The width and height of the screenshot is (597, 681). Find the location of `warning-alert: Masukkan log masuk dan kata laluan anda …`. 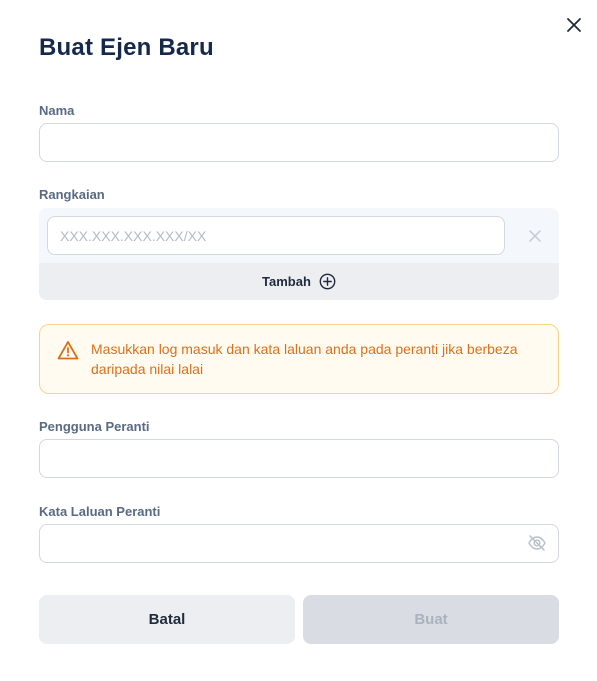

warning-alert: Masukkan log masuk dan kata laluan anda … is located at coordinates (299, 359).